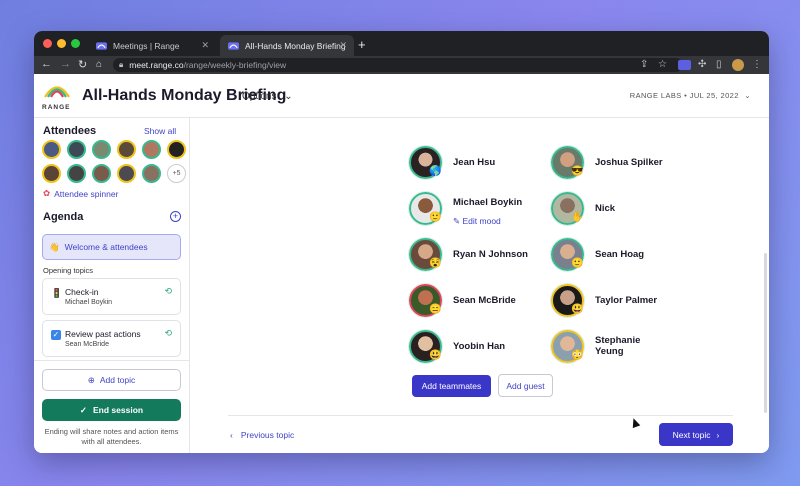 The width and height of the screenshot is (800, 486). What do you see at coordinates (435, 263) in the screenshot?
I see `mood-emoji-icon: 😵` at bounding box center [435, 263].